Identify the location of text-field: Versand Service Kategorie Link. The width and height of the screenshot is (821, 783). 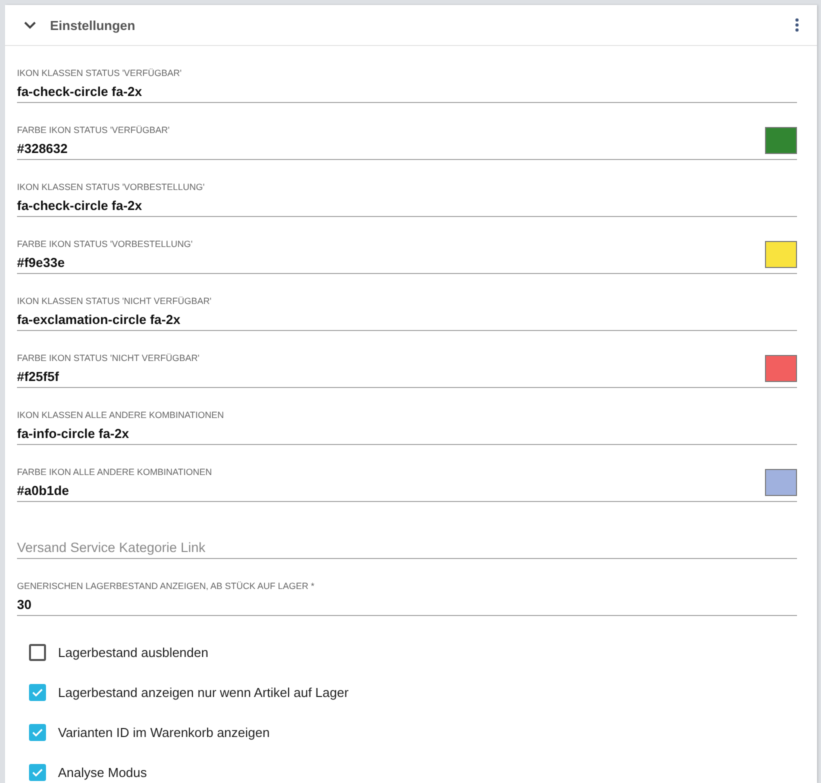
(407, 547).